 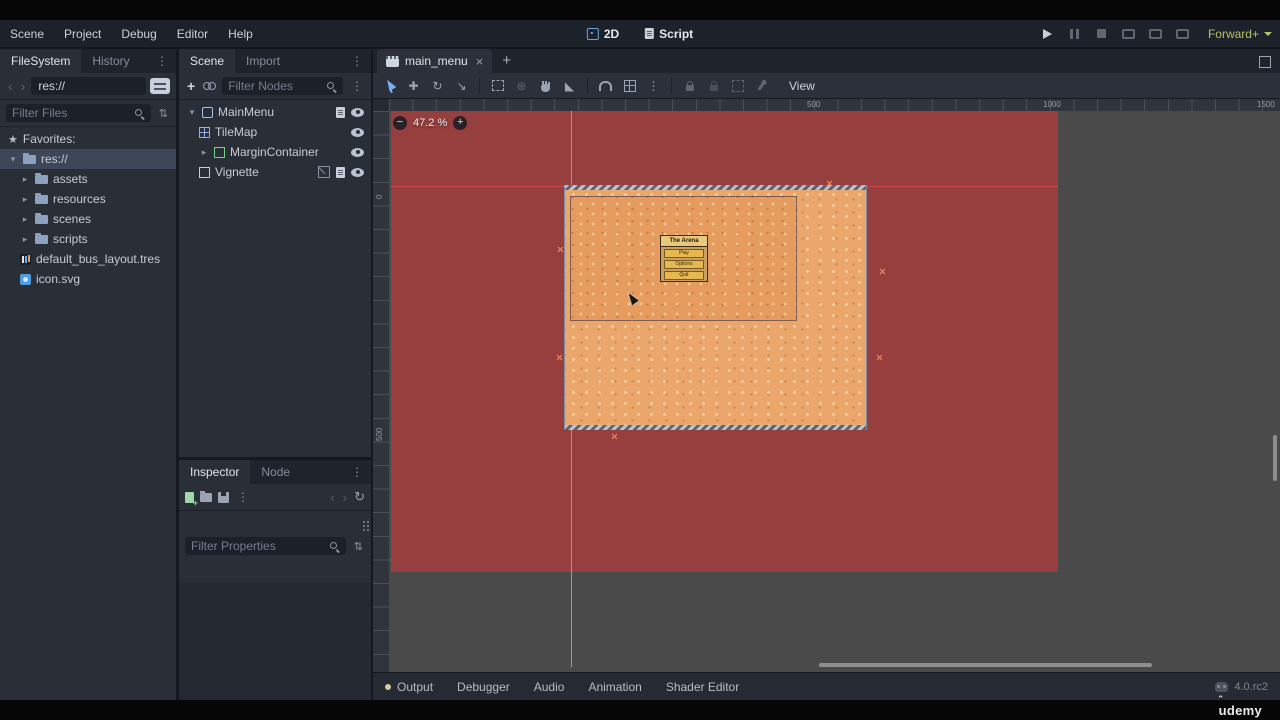 I want to click on expand-viewport-icon, so click(x=1265, y=62).